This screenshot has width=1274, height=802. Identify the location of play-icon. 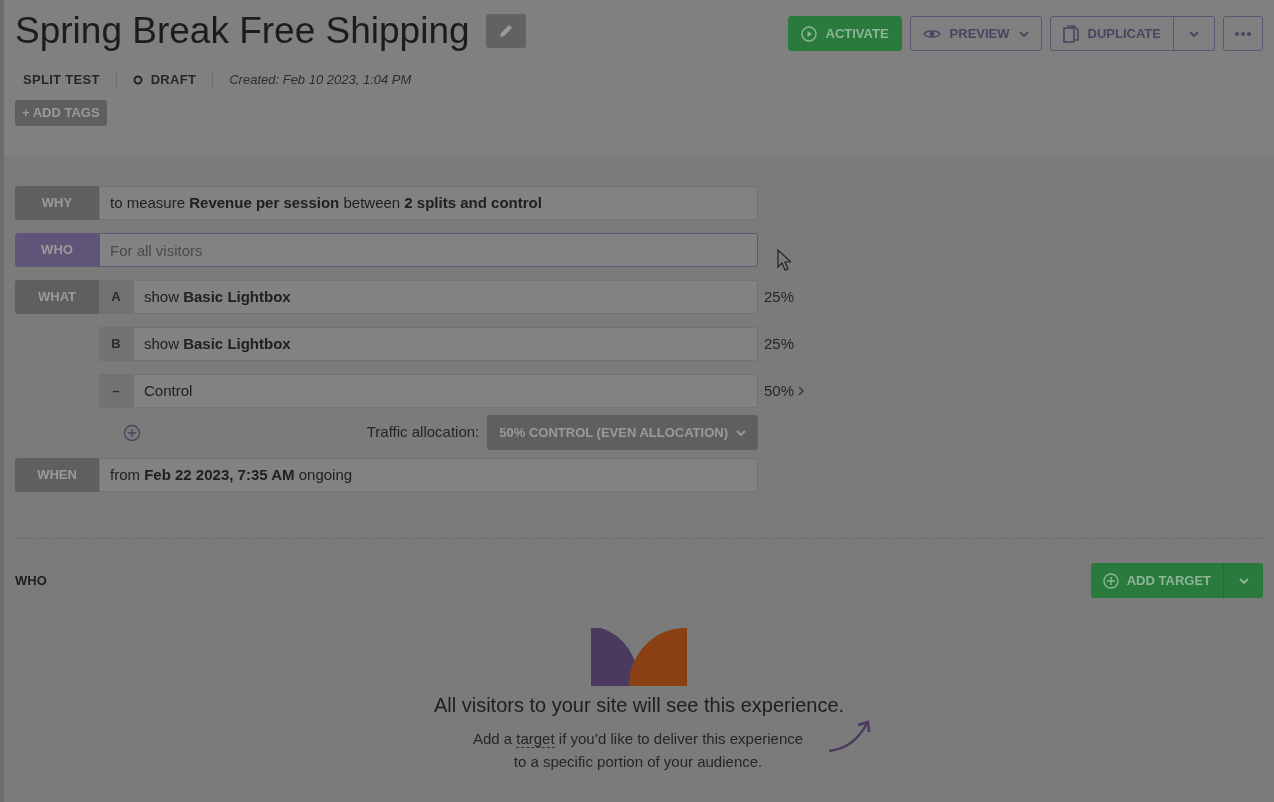
(808, 33).